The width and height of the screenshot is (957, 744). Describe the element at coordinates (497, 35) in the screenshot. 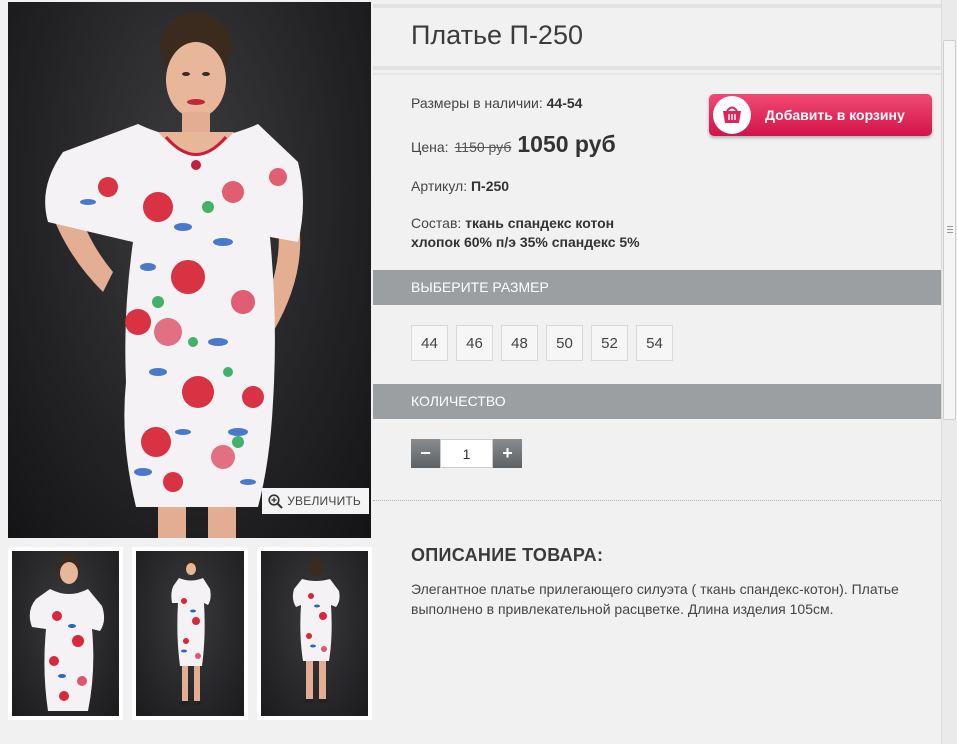

I see `product-title: Платье П-250` at that location.